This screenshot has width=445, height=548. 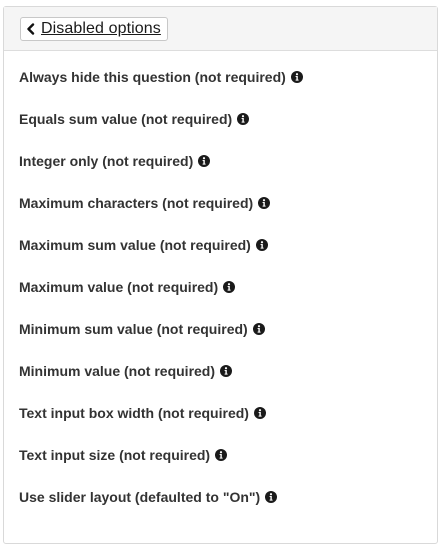 What do you see at coordinates (119, 287) in the screenshot?
I see `option-label: Maximum value (not required)` at bounding box center [119, 287].